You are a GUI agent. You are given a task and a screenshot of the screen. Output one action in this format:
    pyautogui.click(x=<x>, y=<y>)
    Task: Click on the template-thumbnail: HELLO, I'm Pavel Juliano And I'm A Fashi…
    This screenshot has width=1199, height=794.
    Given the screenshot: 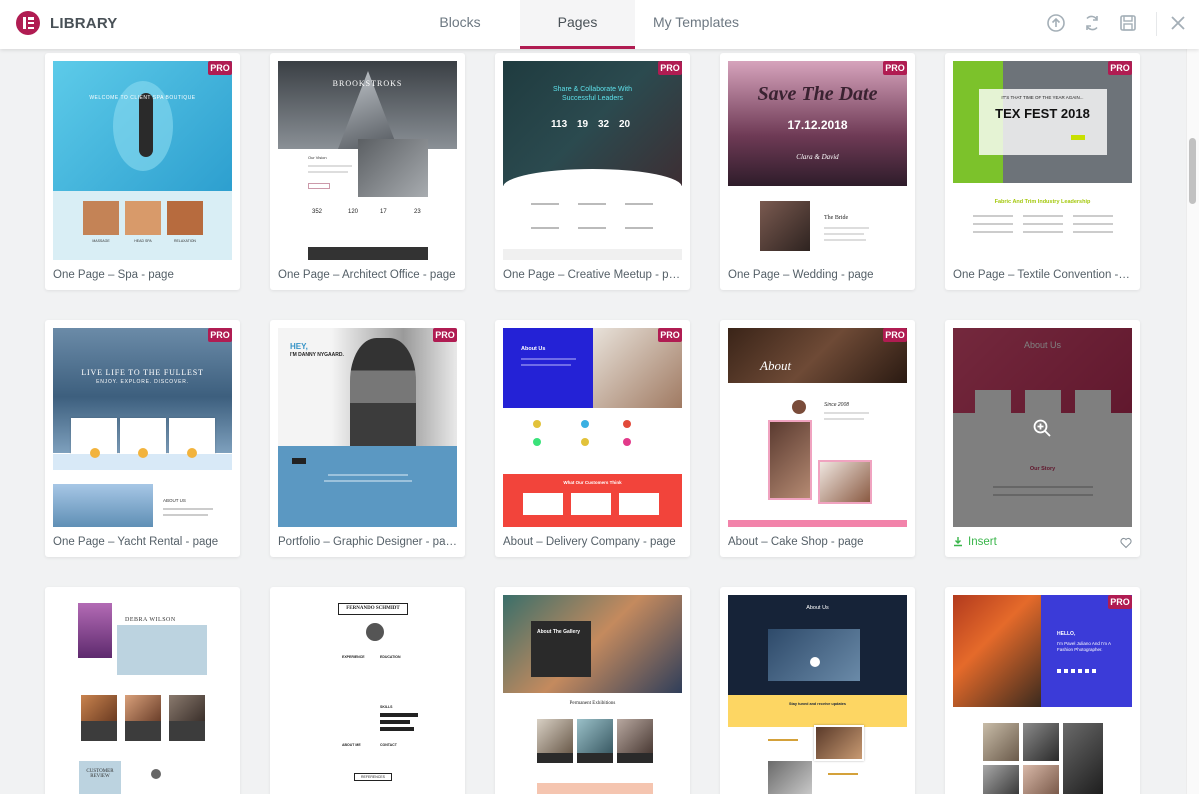 What is the action you would take?
    pyautogui.click(x=1042, y=694)
    